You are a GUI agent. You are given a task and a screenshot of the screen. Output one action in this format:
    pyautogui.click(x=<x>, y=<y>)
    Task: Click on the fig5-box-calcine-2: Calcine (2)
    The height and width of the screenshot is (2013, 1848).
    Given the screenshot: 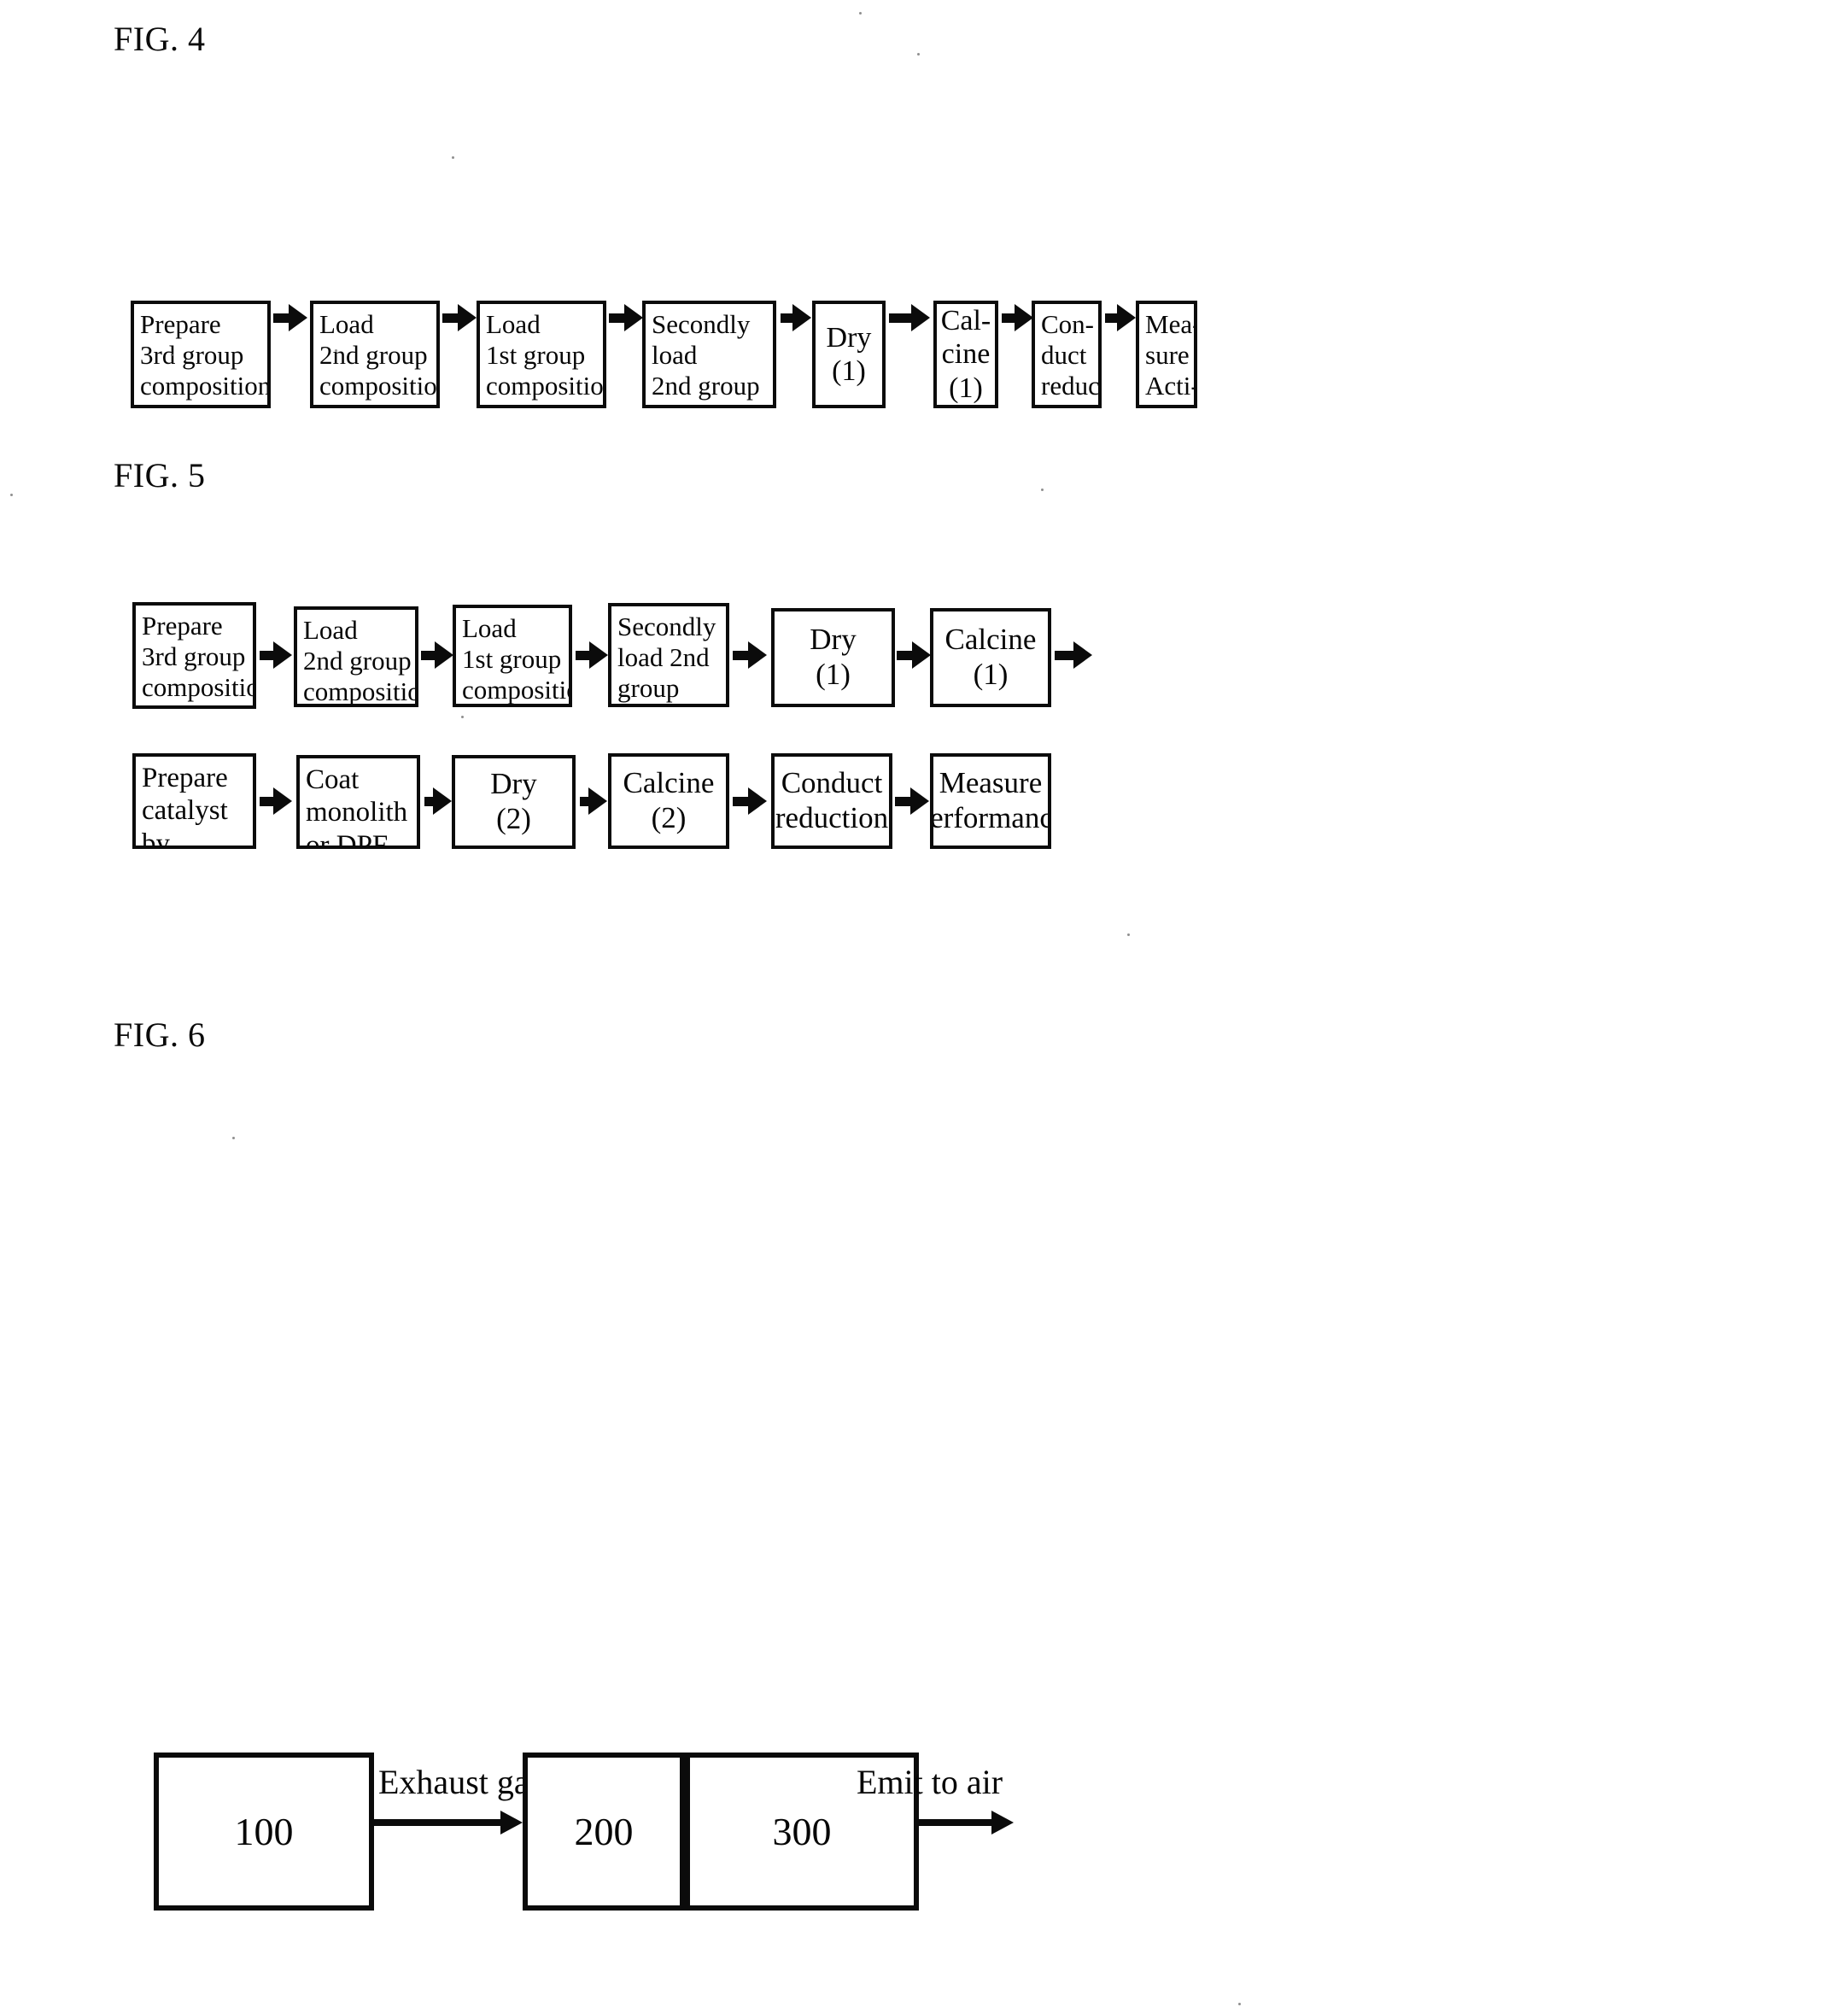 What is the action you would take?
    pyautogui.click(x=669, y=801)
    